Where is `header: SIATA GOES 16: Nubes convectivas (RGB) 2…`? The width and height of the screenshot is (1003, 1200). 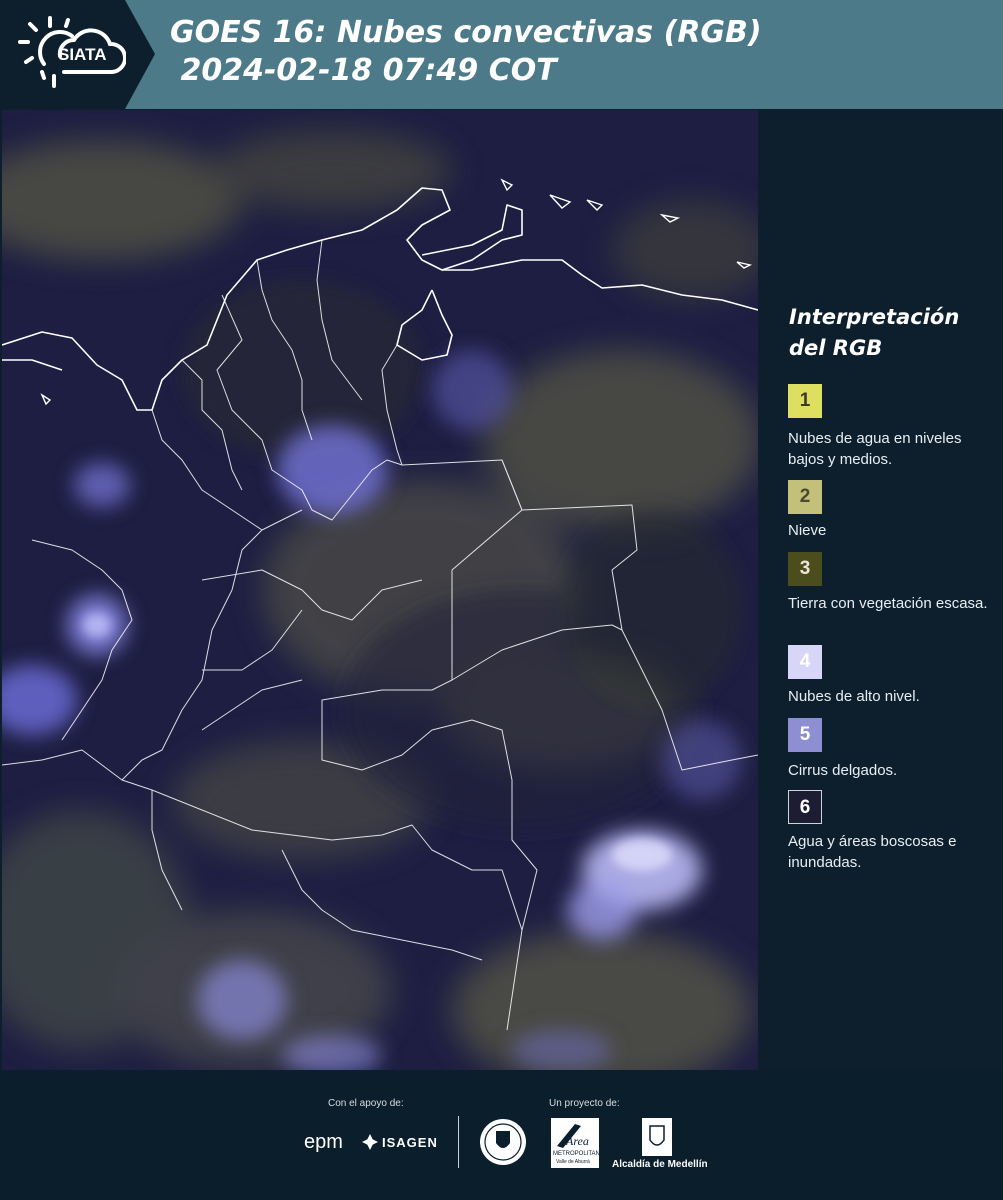 header: SIATA GOES 16: Nubes convectivas (RGB) 2… is located at coordinates (501, 54).